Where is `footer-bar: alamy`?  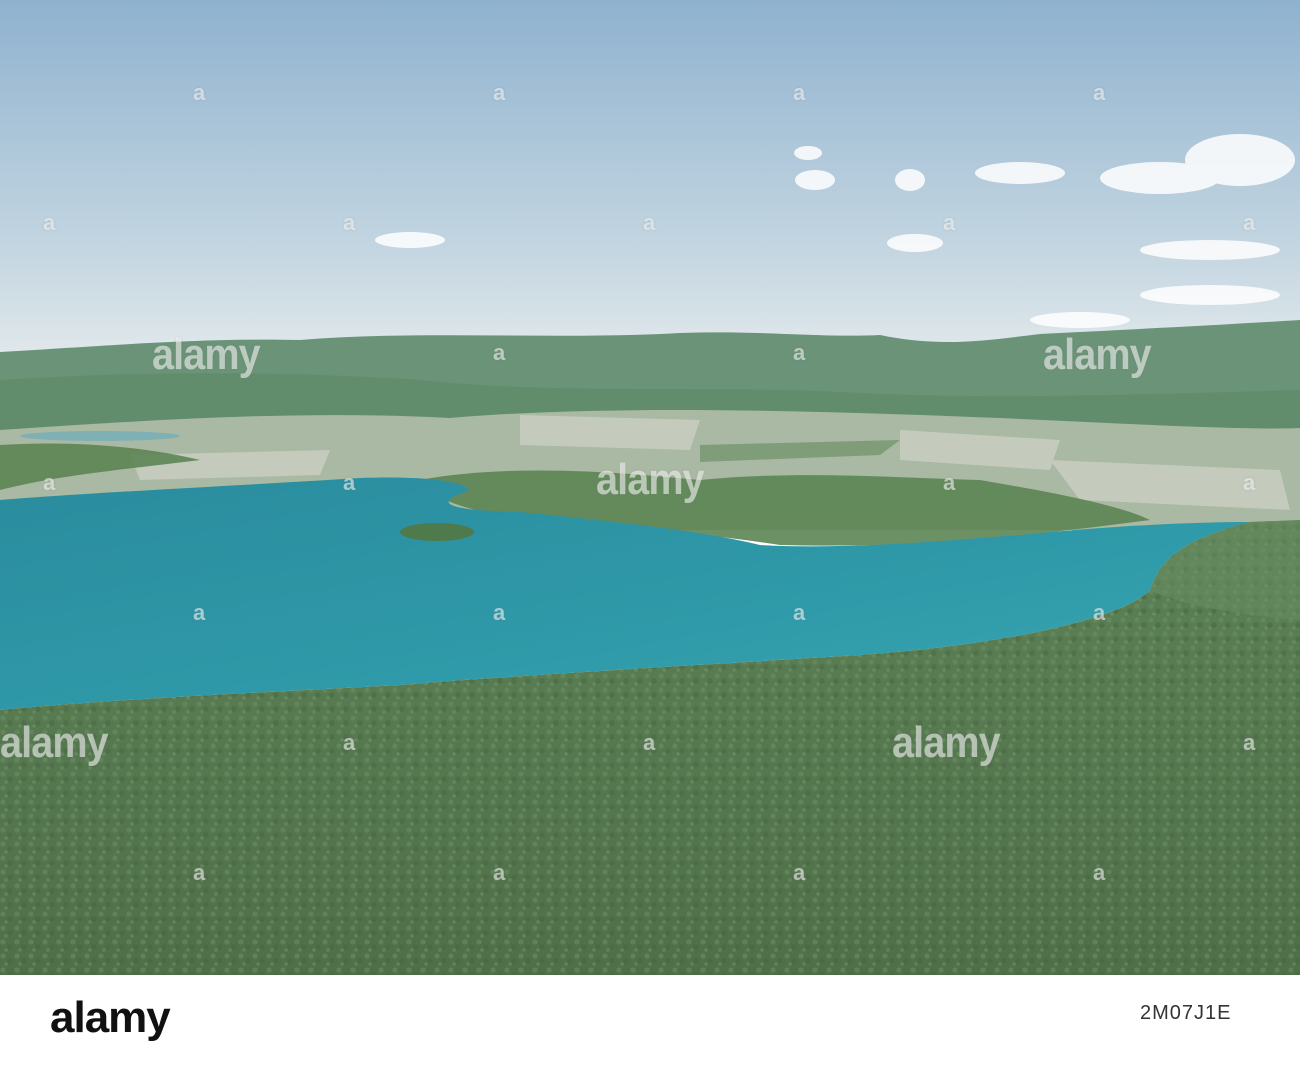
footer-bar: alamy is located at coordinates (650, 1020).